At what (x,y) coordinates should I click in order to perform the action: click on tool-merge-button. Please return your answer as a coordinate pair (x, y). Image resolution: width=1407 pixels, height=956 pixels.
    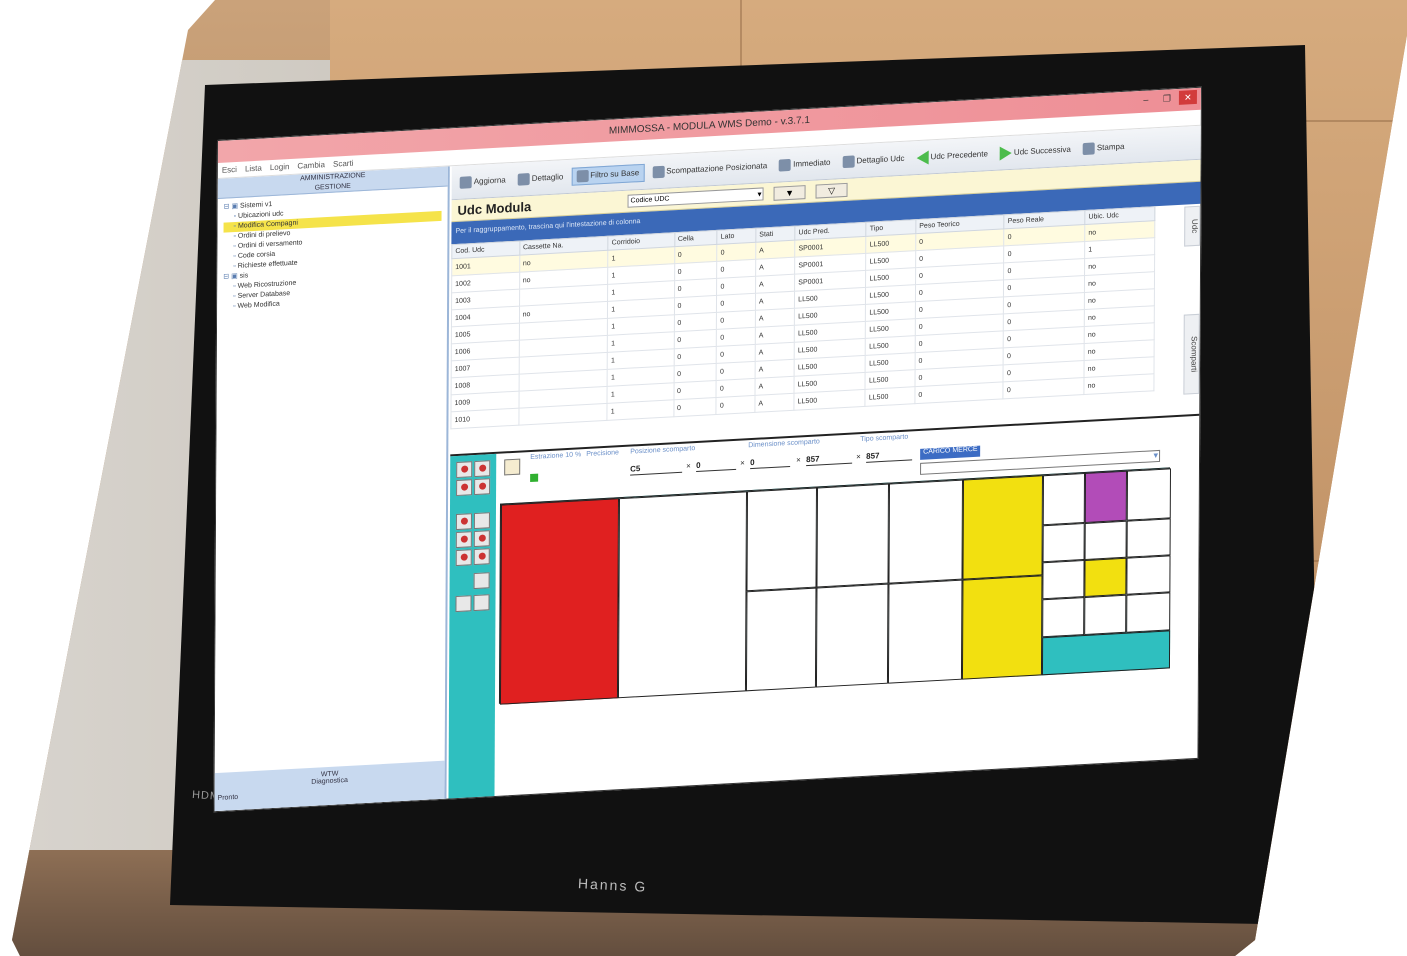
    Looking at the image, I should click on (482, 487).